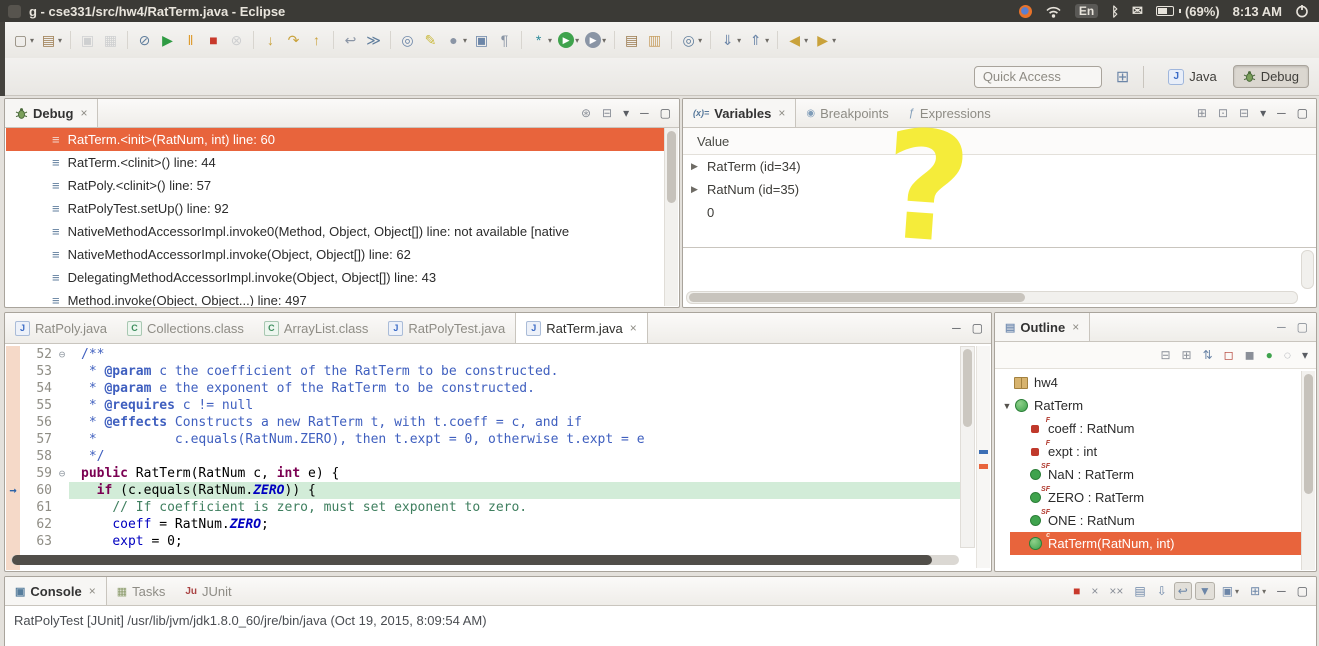 The height and width of the screenshot is (646, 1319). I want to click on network-indicator, so click(1053, 11).